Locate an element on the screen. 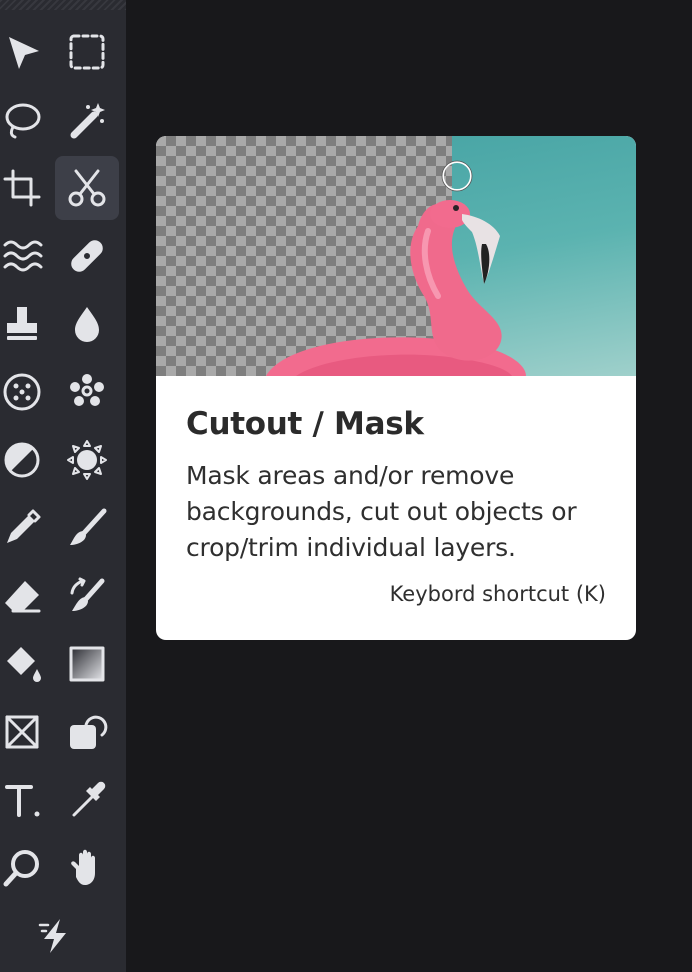 This screenshot has width=692, height=972. tool-crop is located at coordinates (27, 188).